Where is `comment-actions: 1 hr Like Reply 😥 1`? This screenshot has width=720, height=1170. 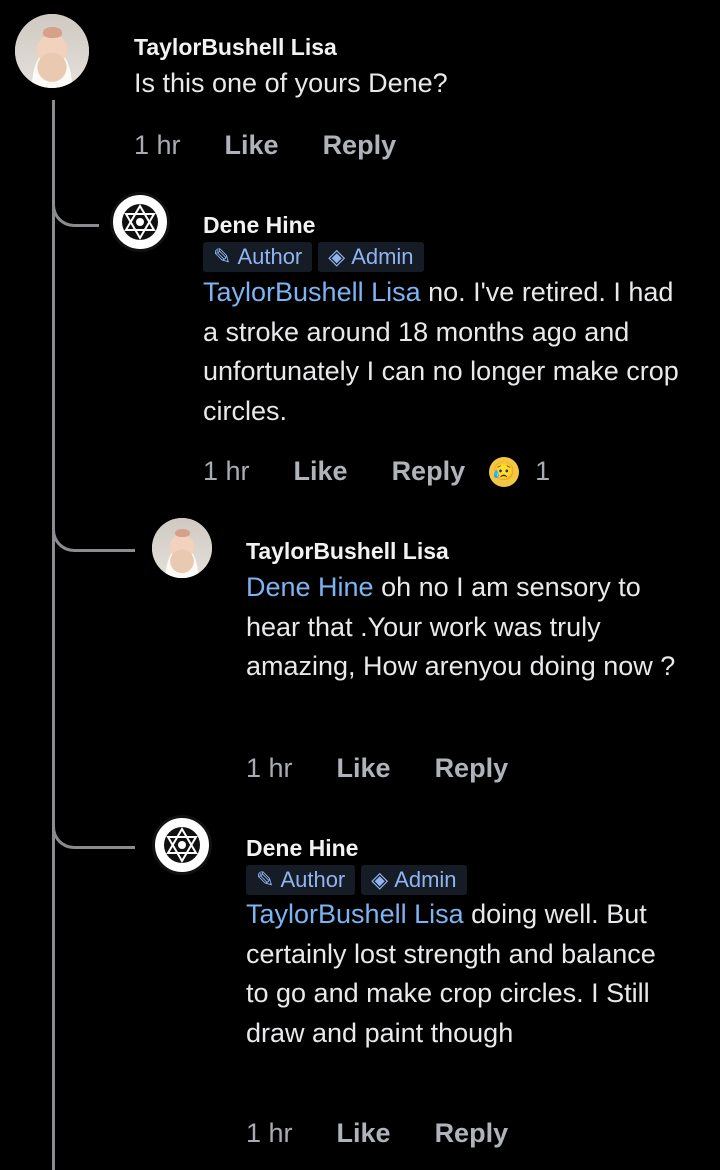
comment-actions: 1 hr Like Reply 😥 1 is located at coordinates (376, 471).